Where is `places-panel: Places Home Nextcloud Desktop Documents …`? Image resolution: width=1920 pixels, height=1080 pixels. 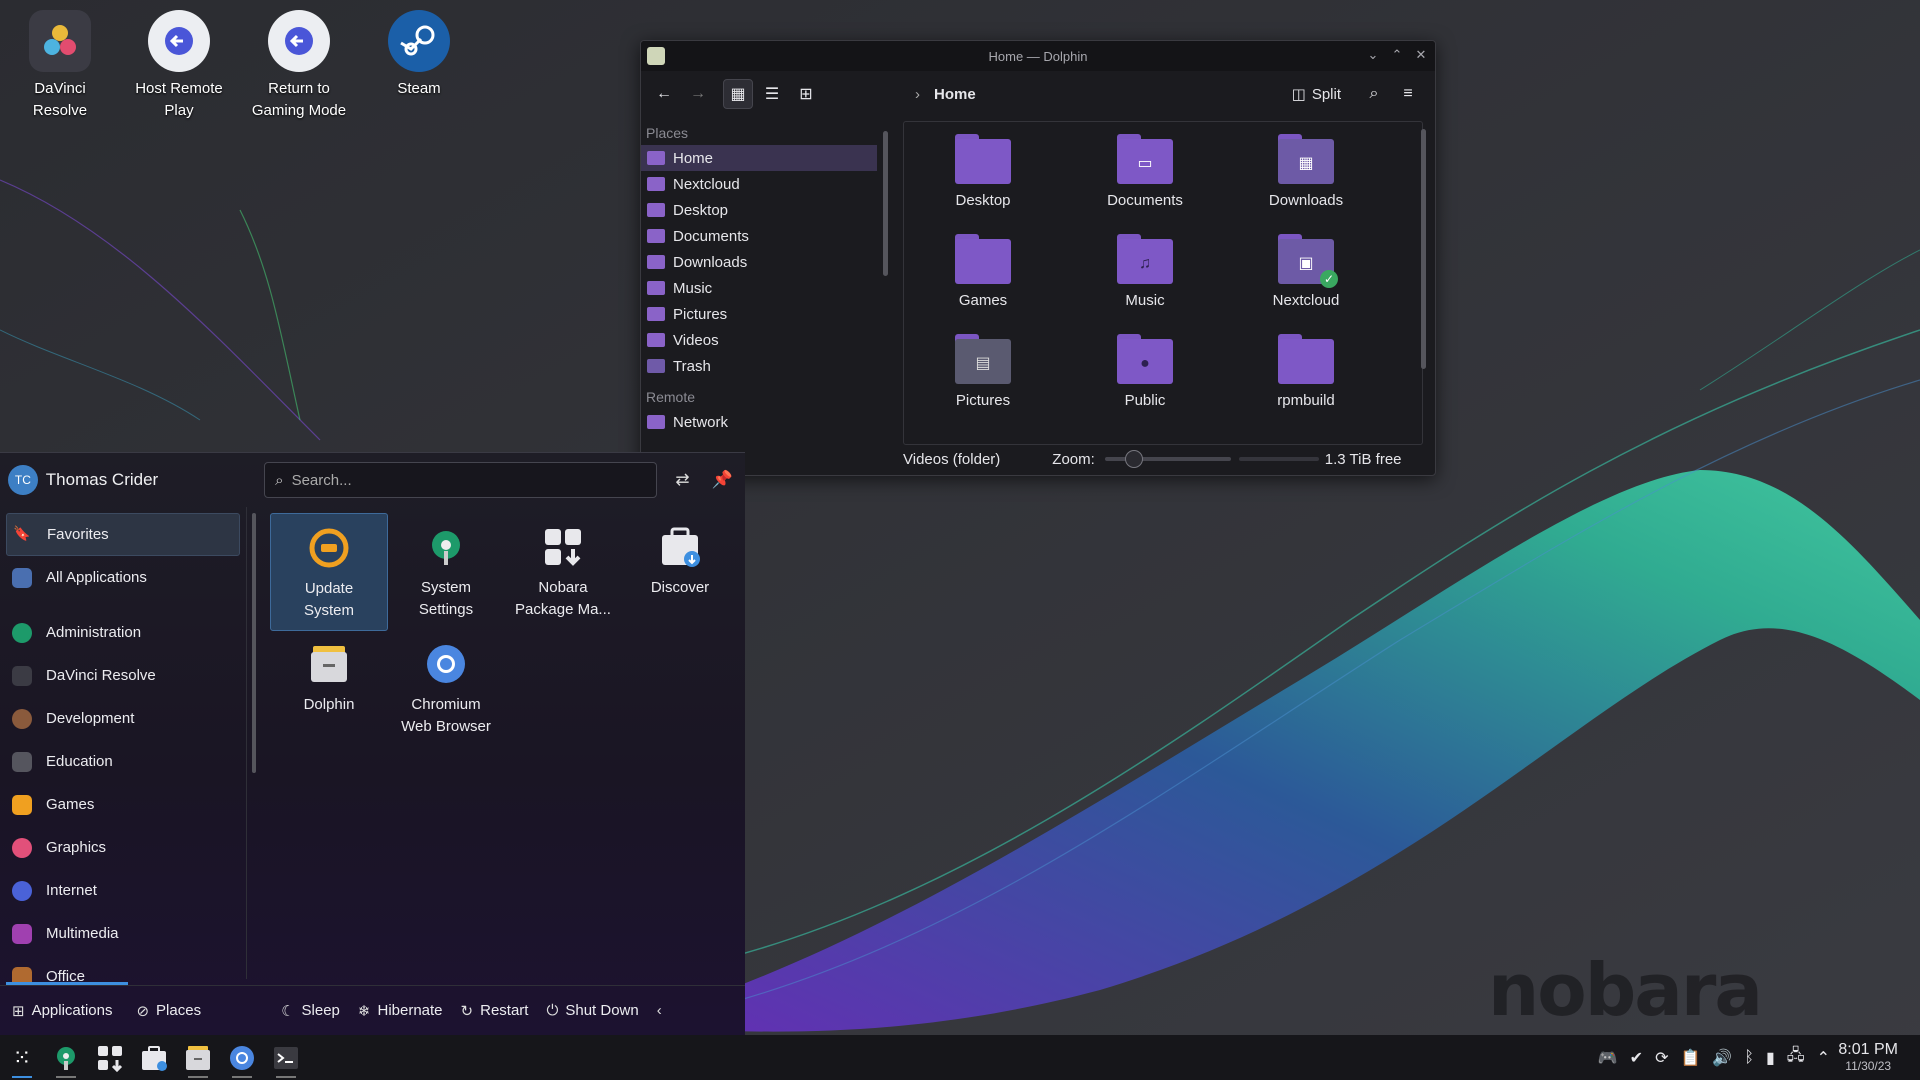 places-panel: Places Home Nextcloud Desktop Documents … is located at coordinates (759, 282).